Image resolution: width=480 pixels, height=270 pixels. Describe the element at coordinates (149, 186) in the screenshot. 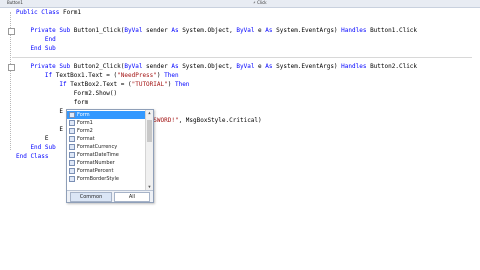

I see `scroll-down-icon: ▼` at that location.